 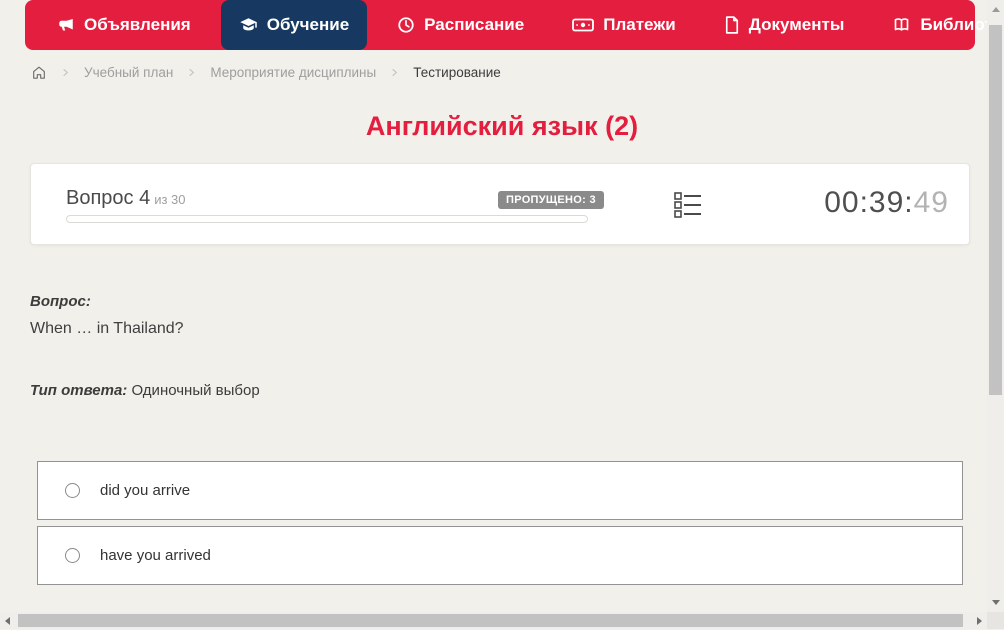 I want to click on vertical-scrollbar, so click(x=995, y=306).